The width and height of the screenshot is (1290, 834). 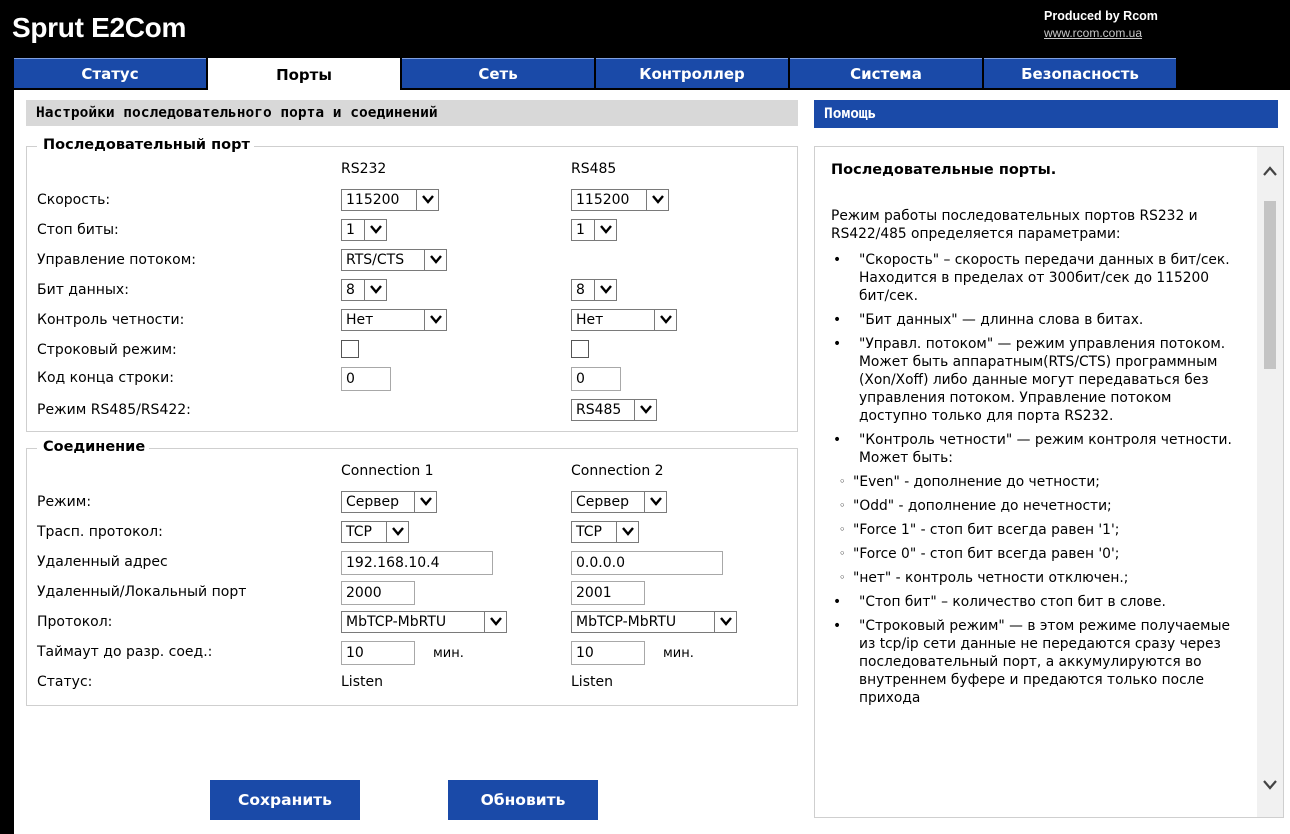 What do you see at coordinates (373, 502) in the screenshot?
I see `c1-mode-value: Сервер` at bounding box center [373, 502].